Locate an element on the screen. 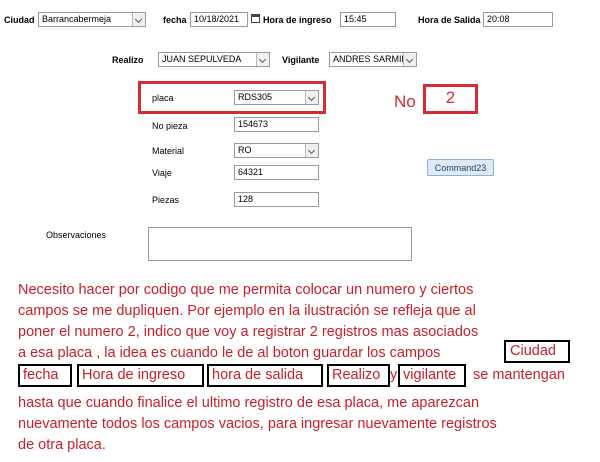 This screenshot has width=600, height=462. piezas-input: 128 is located at coordinates (276, 199).